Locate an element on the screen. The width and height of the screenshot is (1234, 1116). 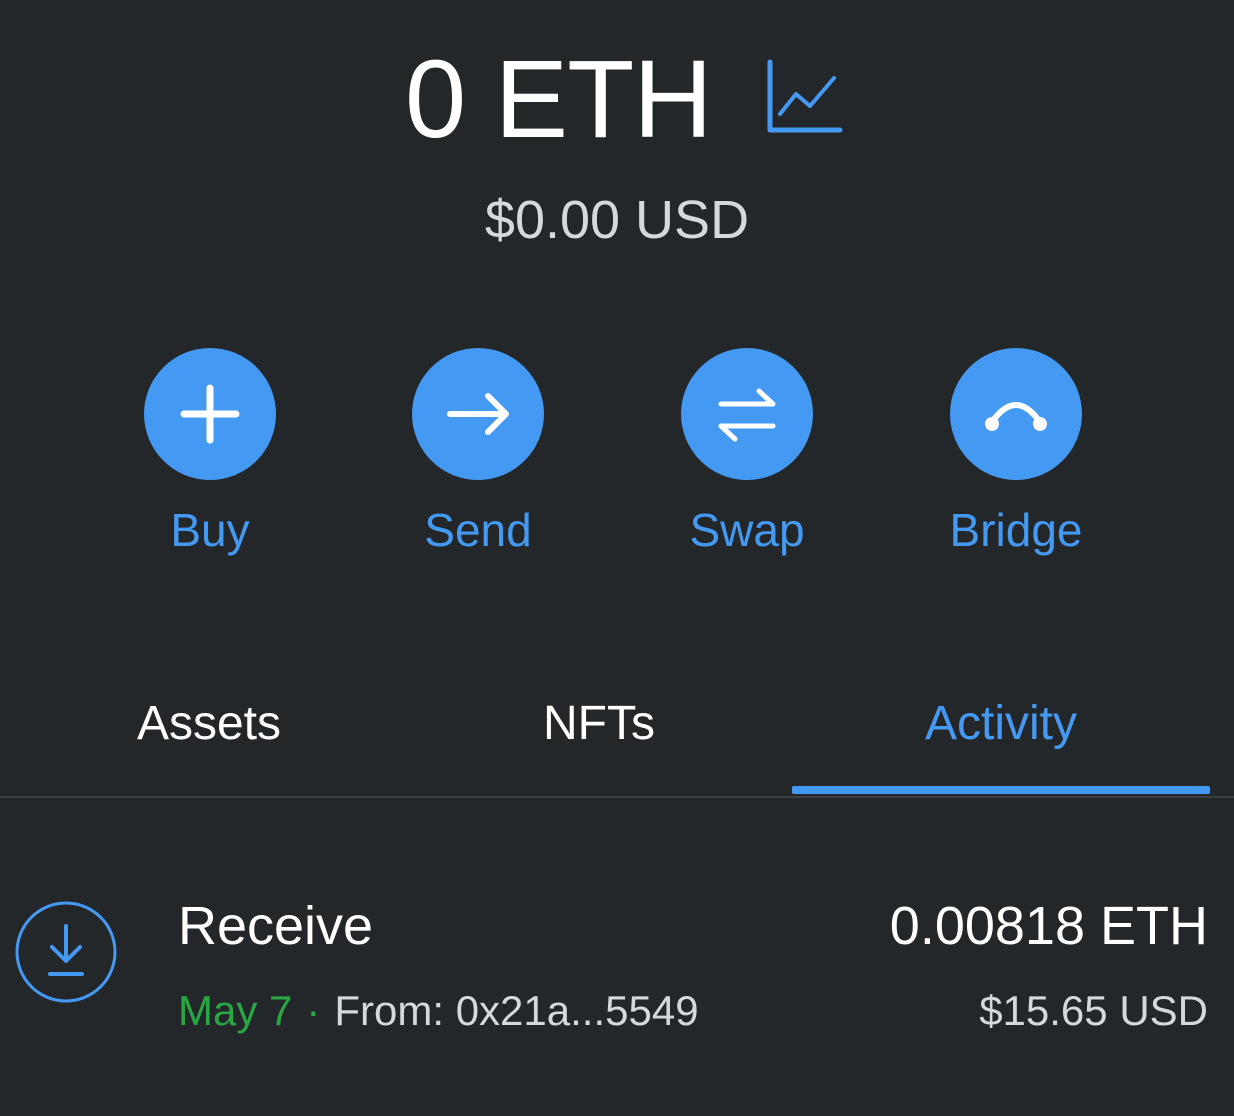
swap-arrows-icon is located at coordinates (747, 415).